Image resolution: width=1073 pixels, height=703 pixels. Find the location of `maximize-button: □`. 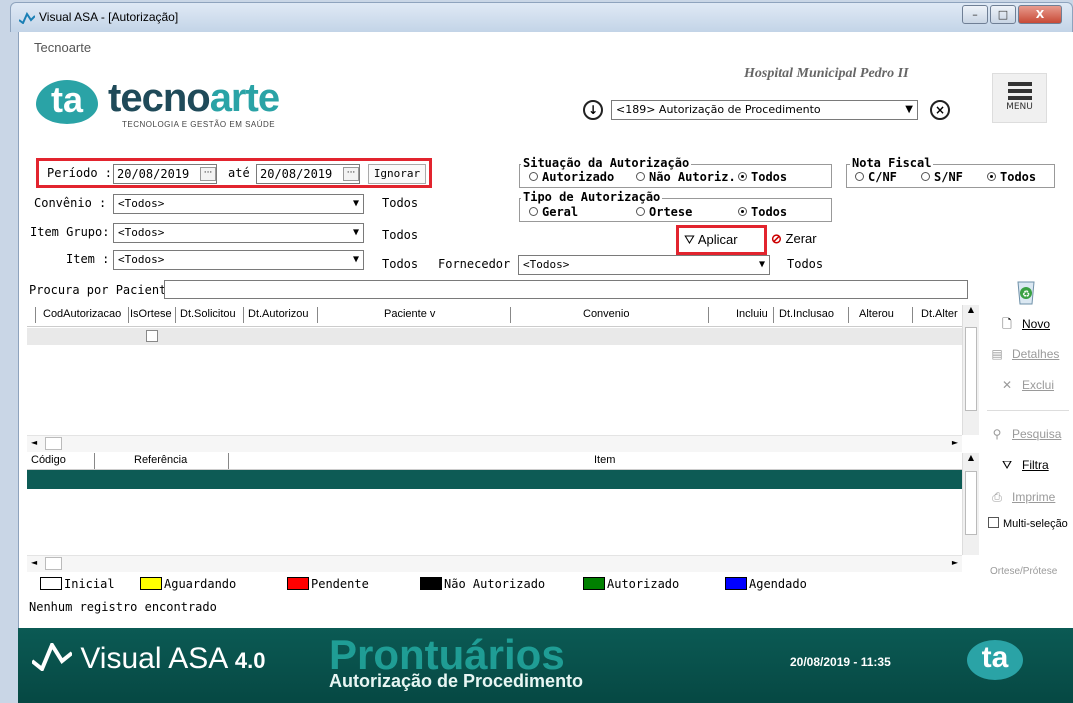

maximize-button: □ is located at coordinates (1003, 14).